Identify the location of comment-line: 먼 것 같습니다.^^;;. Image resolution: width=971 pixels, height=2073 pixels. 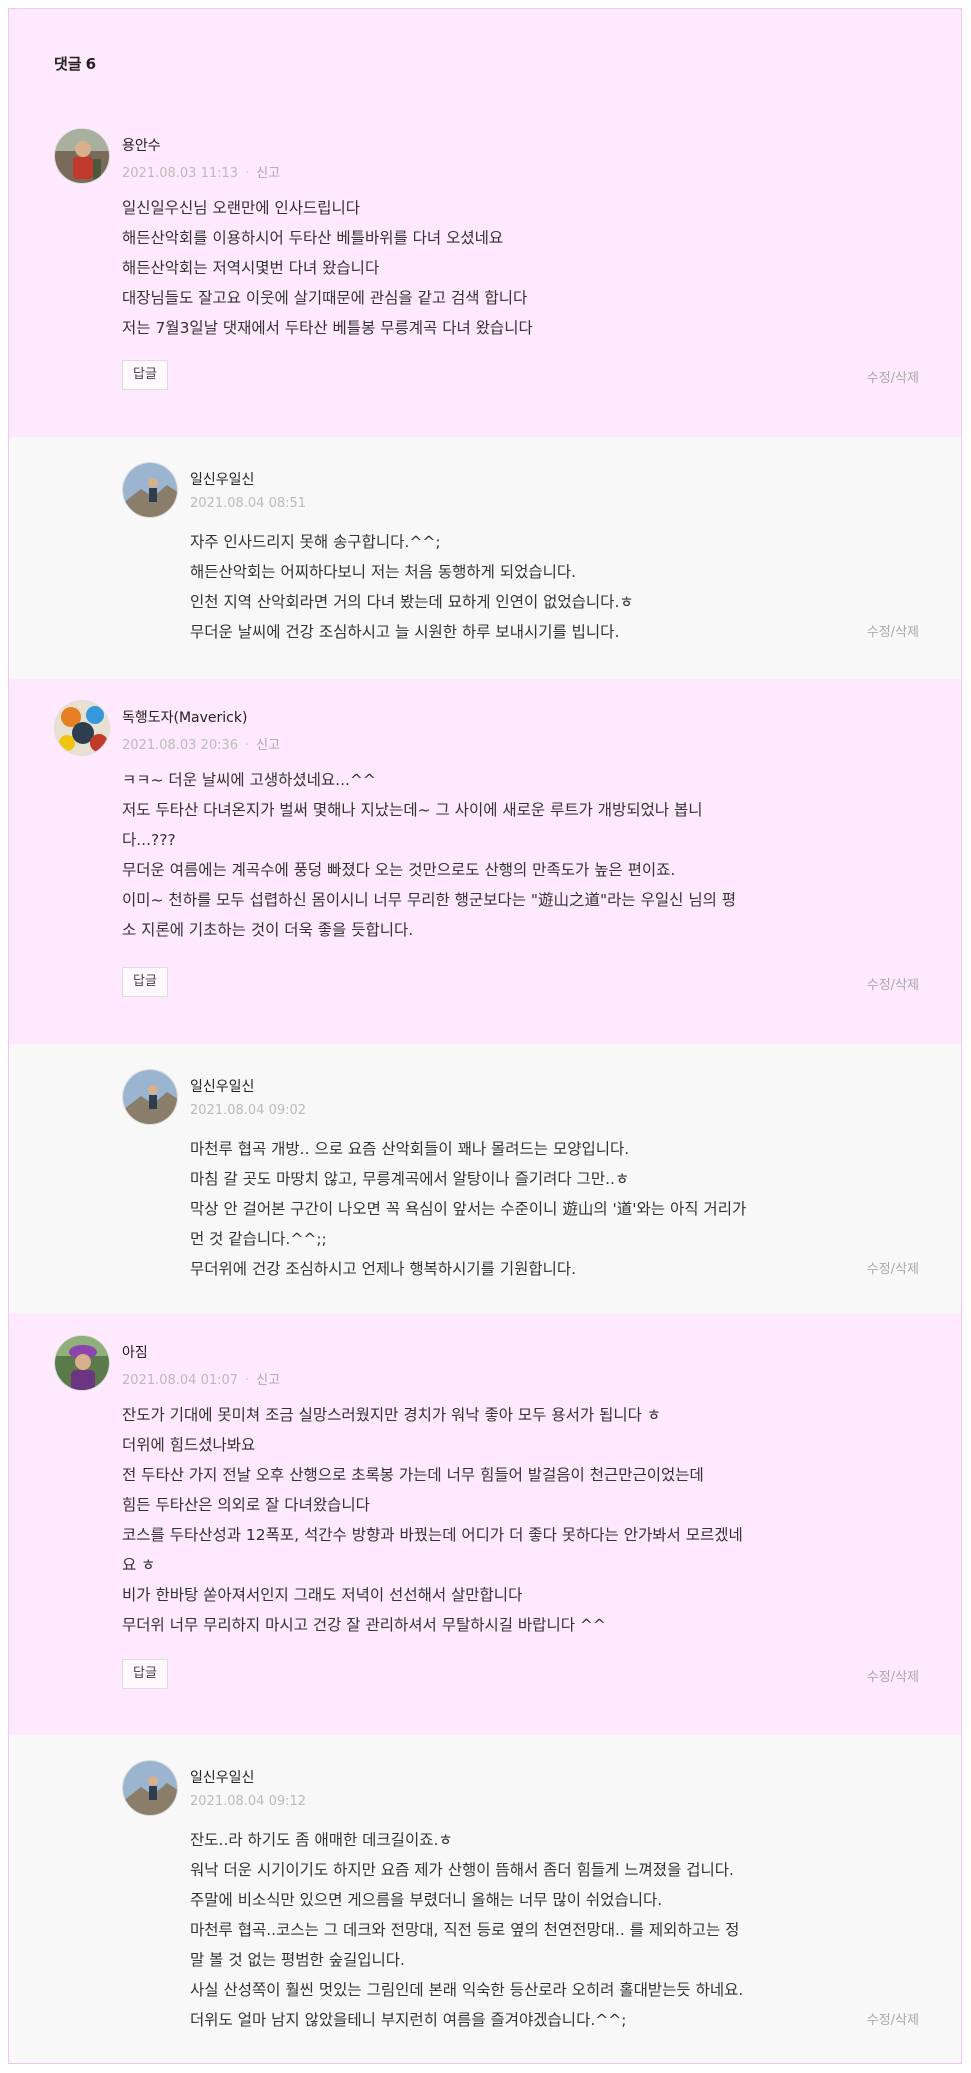
(258, 1239).